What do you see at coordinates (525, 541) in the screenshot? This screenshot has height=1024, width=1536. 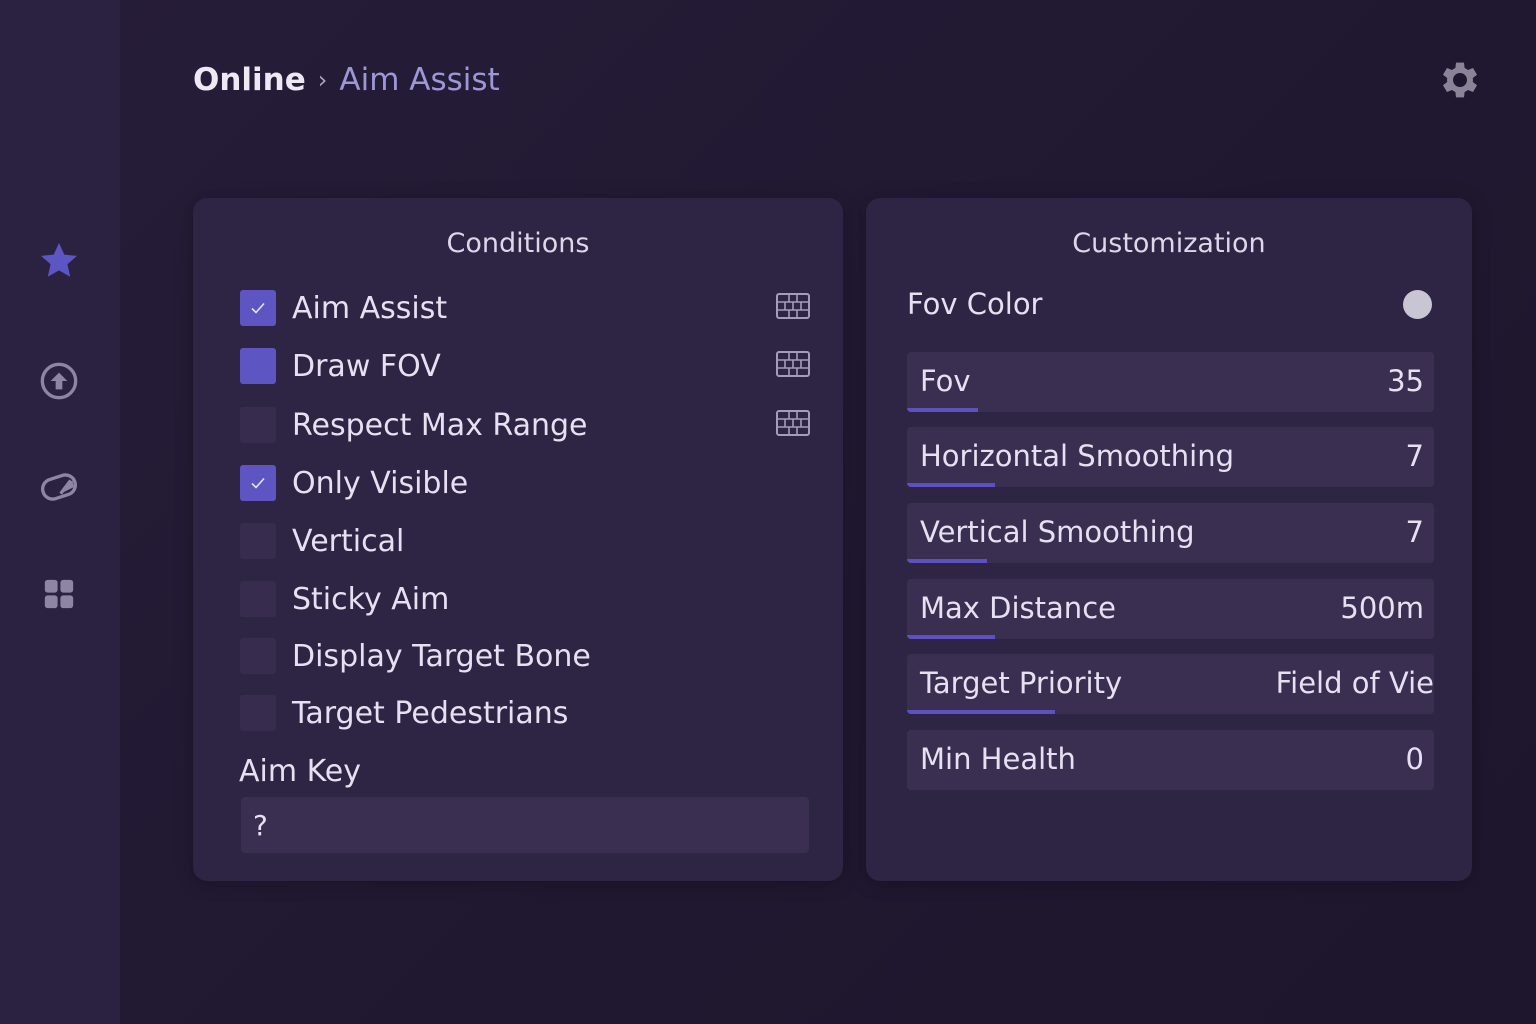 I see `condition-row: Vertical` at bounding box center [525, 541].